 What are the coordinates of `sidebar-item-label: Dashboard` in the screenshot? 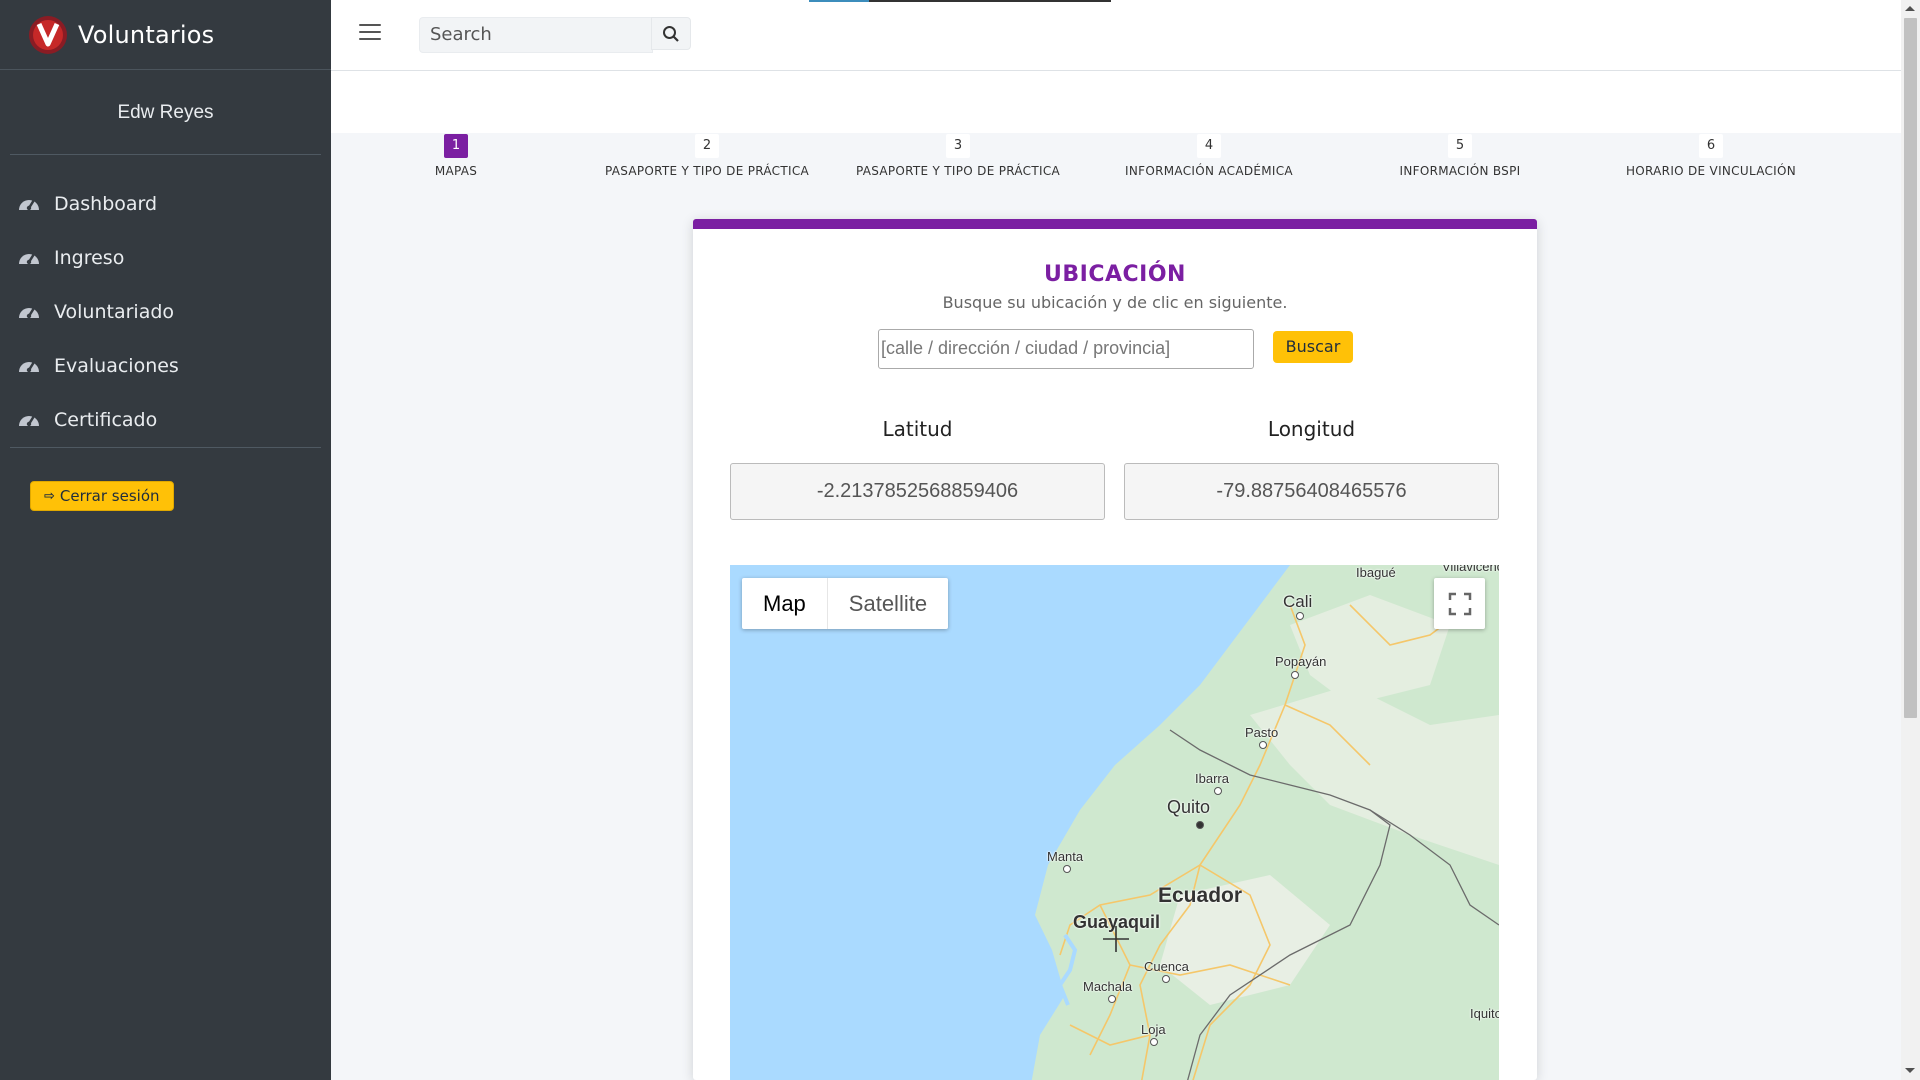 It's located at (106, 204).